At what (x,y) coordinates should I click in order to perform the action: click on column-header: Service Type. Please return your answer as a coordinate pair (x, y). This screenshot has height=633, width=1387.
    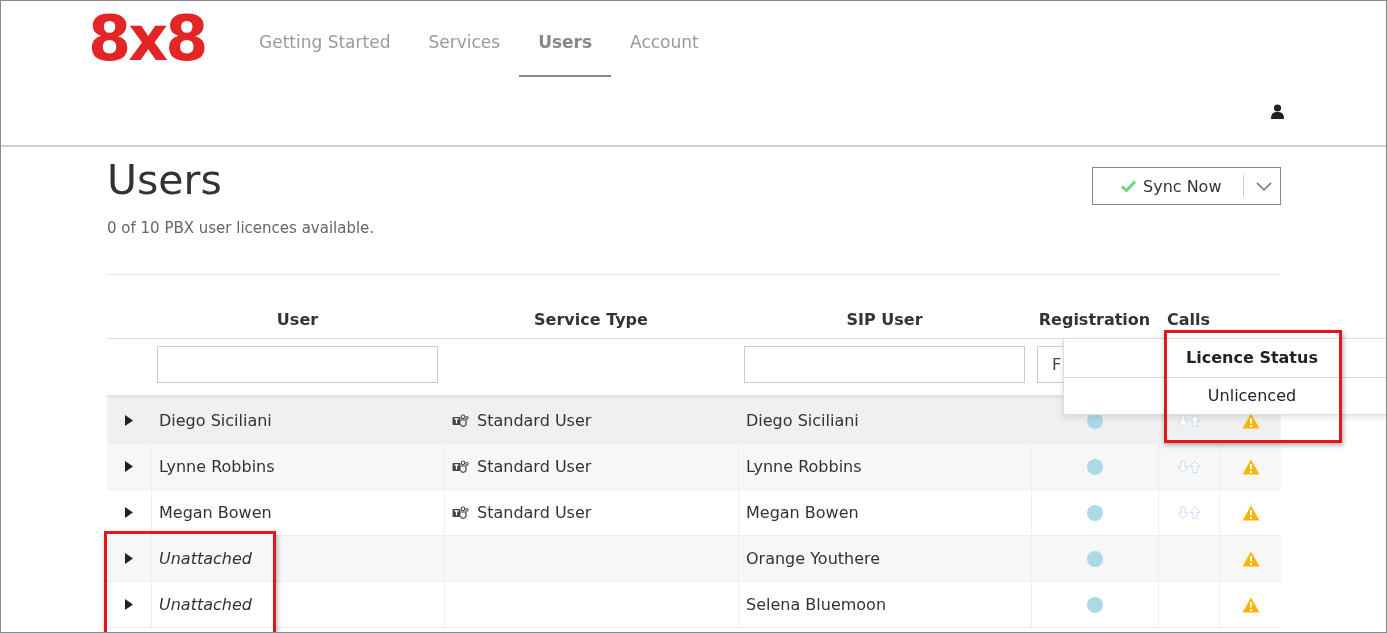
    Looking at the image, I should click on (591, 319).